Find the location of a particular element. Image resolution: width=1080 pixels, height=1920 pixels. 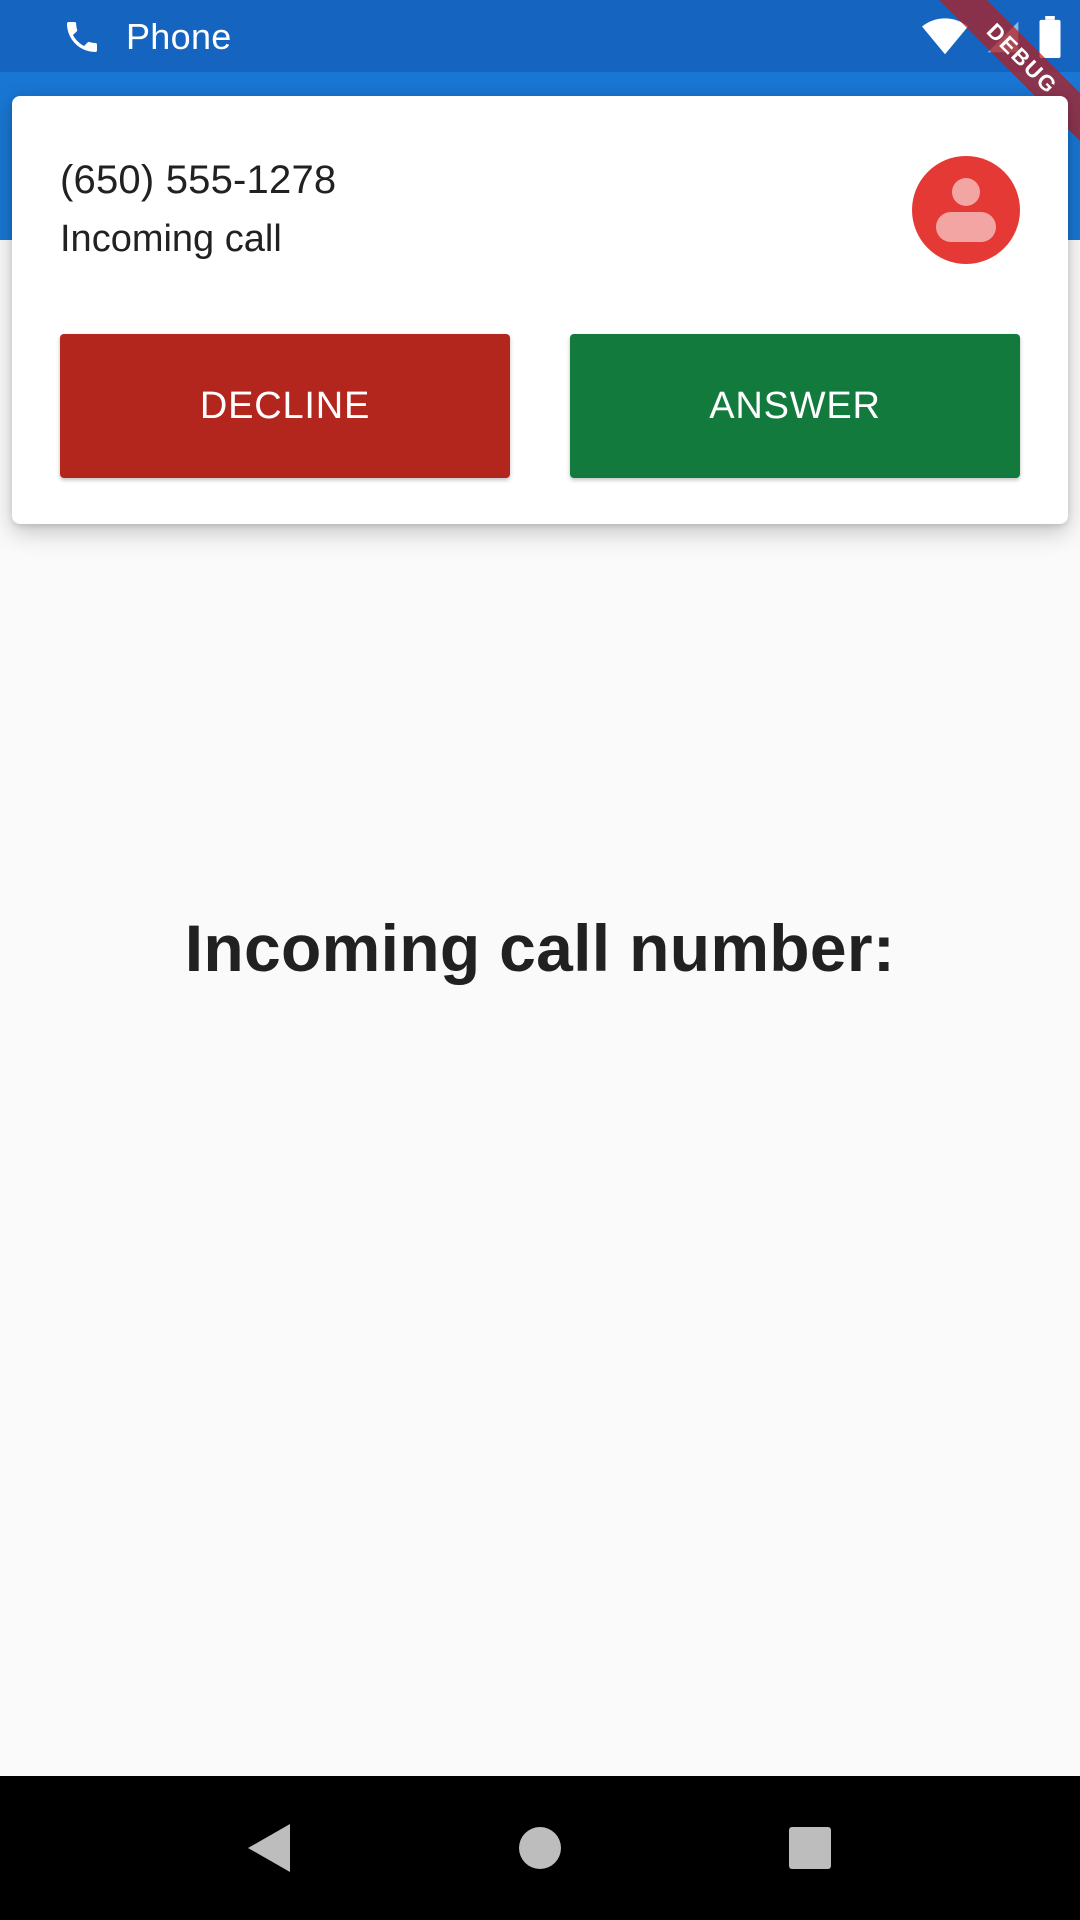

recents-icon is located at coordinates (810, 1848).